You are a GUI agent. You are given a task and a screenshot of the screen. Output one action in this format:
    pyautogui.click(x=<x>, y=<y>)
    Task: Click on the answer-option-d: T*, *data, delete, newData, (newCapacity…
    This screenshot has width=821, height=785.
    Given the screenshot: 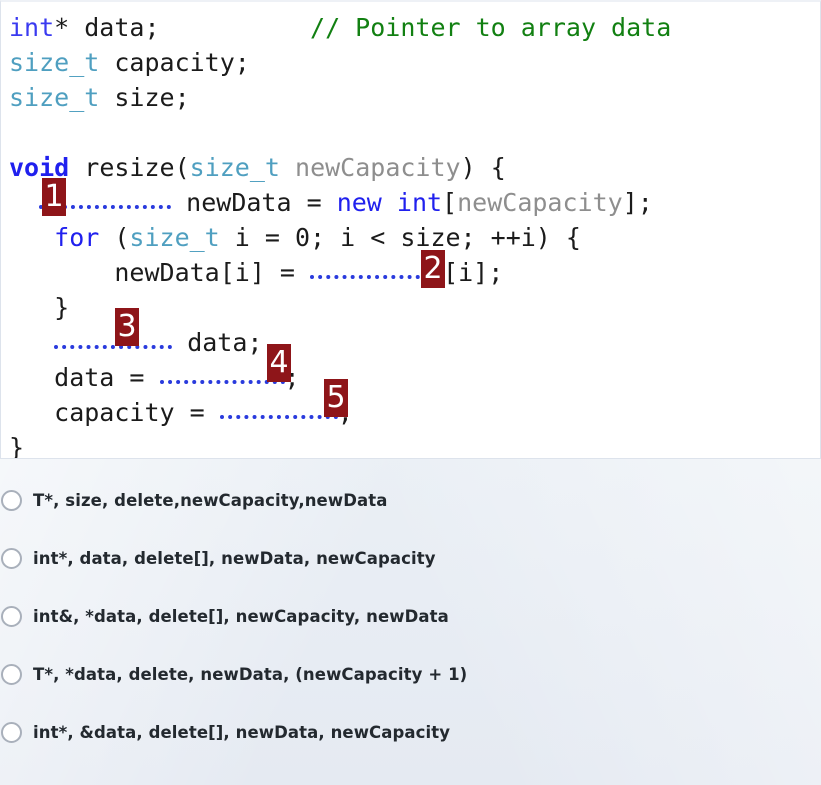 What is the action you would take?
    pyautogui.click(x=410, y=674)
    